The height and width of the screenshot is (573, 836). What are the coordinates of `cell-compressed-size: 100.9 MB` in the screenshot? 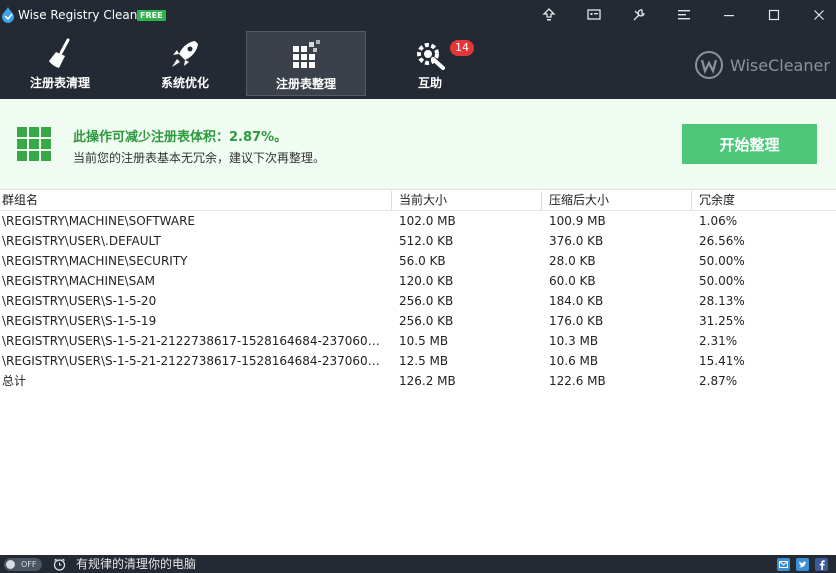 It's located at (577, 221).